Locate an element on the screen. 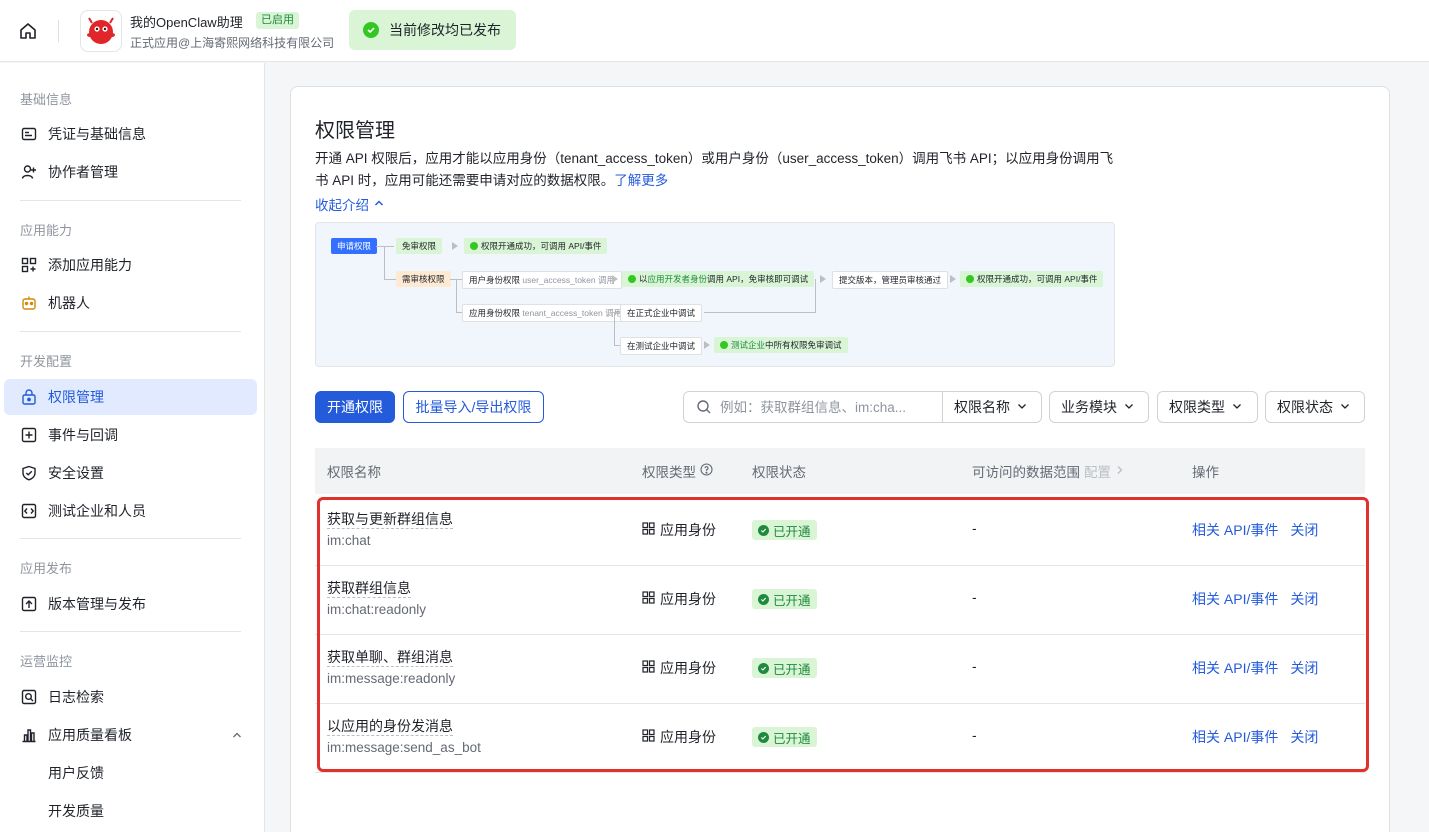  collapse-intro-link: 收起介绍 is located at coordinates (350, 204).